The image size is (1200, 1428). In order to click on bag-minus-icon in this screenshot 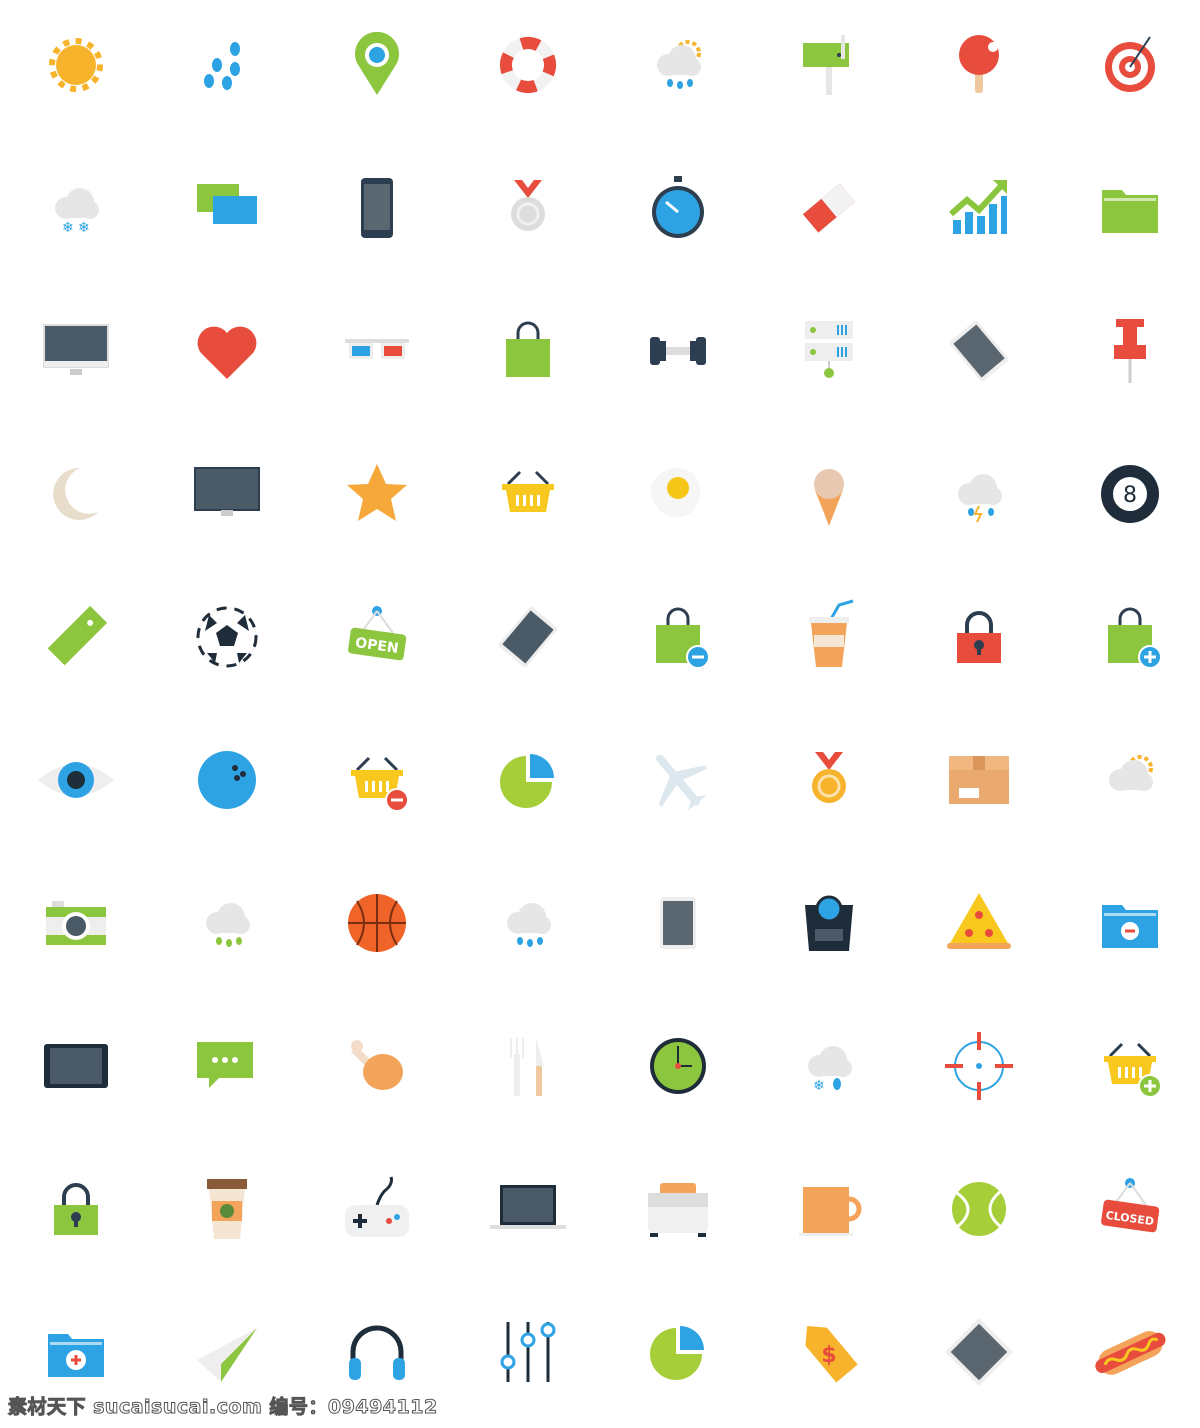, I will do `click(678, 637)`.